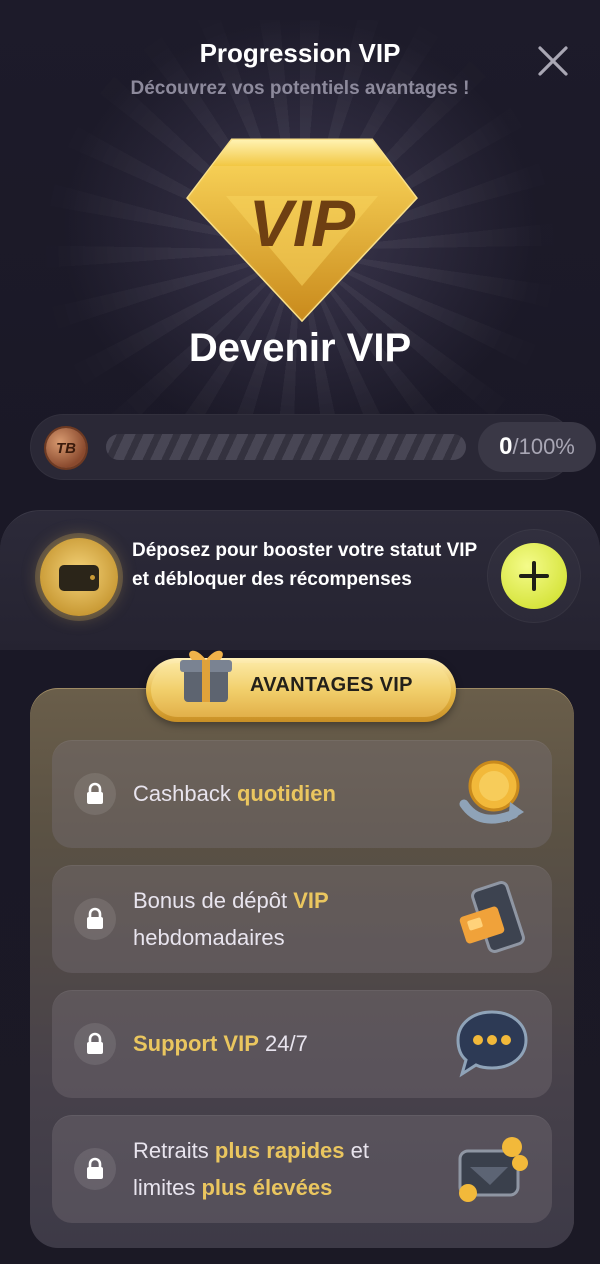  Describe the element at coordinates (206, 676) in the screenshot. I see `gift-icon` at that location.